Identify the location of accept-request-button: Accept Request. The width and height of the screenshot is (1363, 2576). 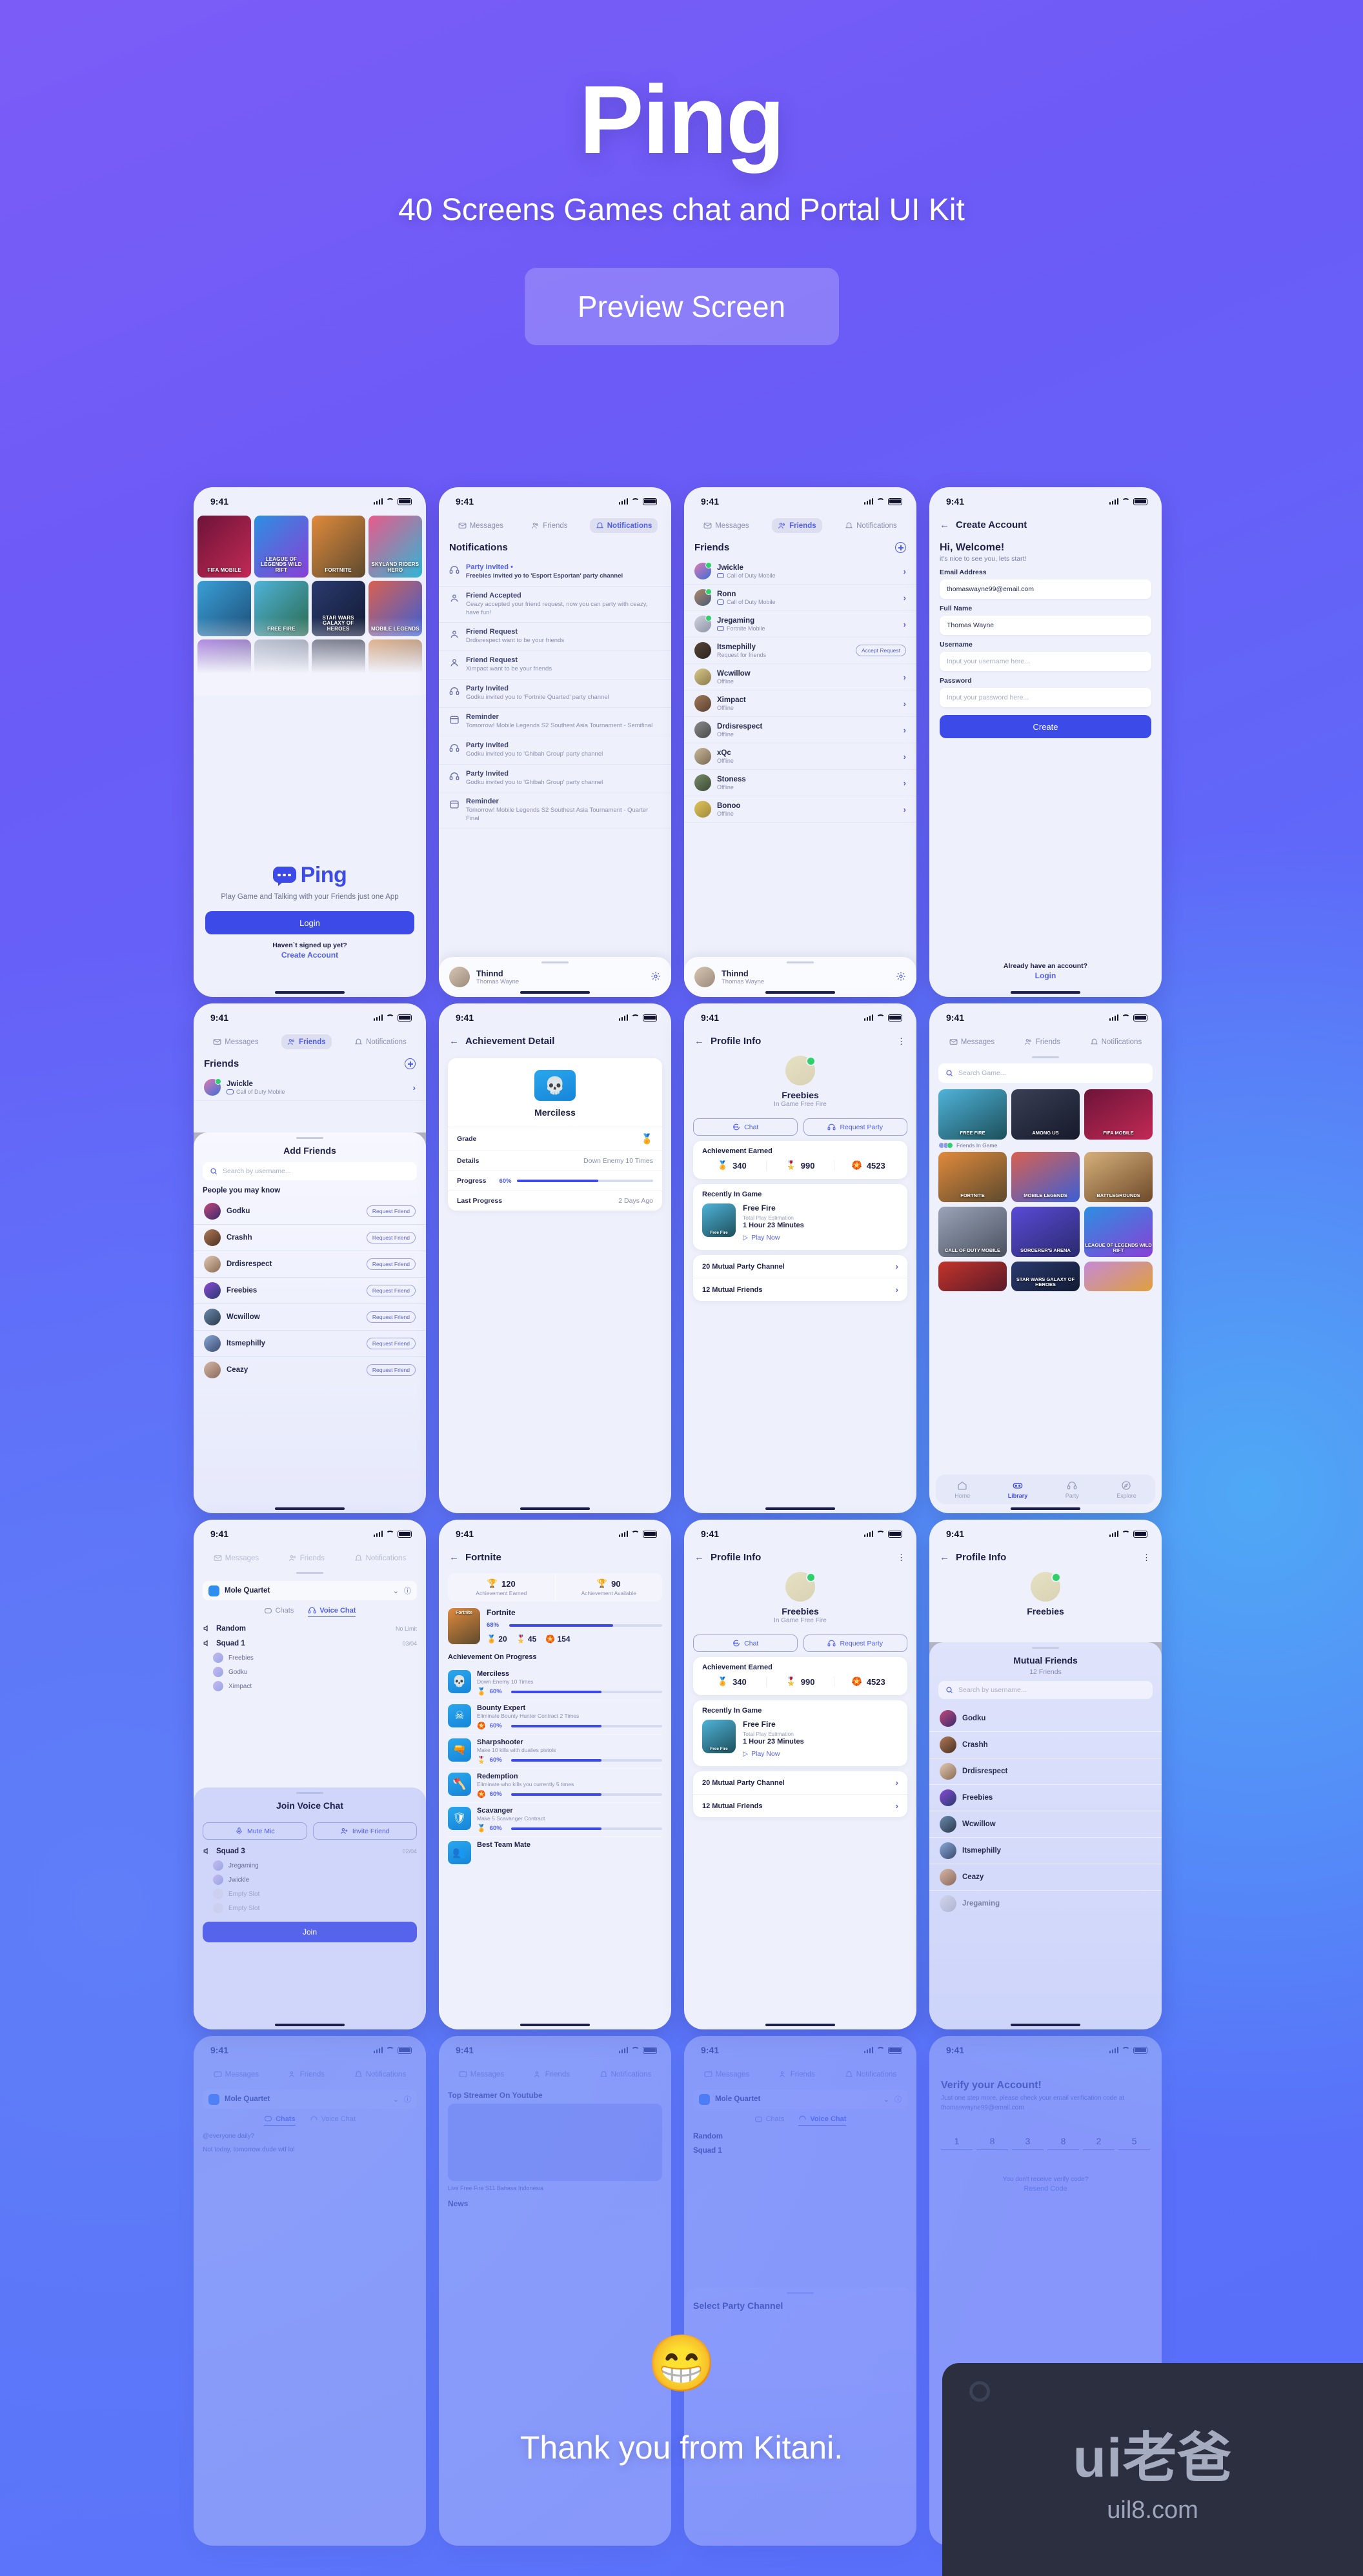
(880, 650).